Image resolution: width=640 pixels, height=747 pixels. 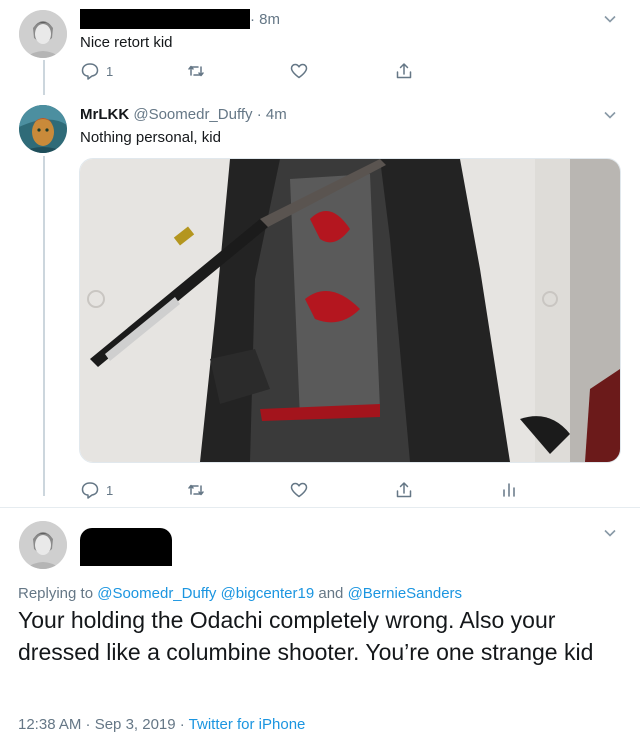 I want to click on timestamp: 12:38 AM · Sep 3, 2019 ·, so click(x=103, y=724).